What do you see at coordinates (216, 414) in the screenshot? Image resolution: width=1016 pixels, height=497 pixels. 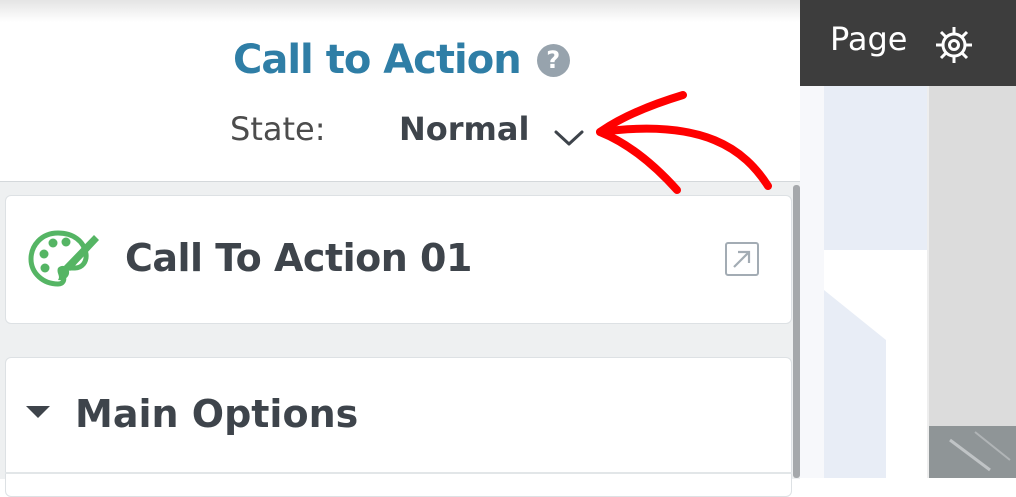 I see `section-title: Main Options` at bounding box center [216, 414].